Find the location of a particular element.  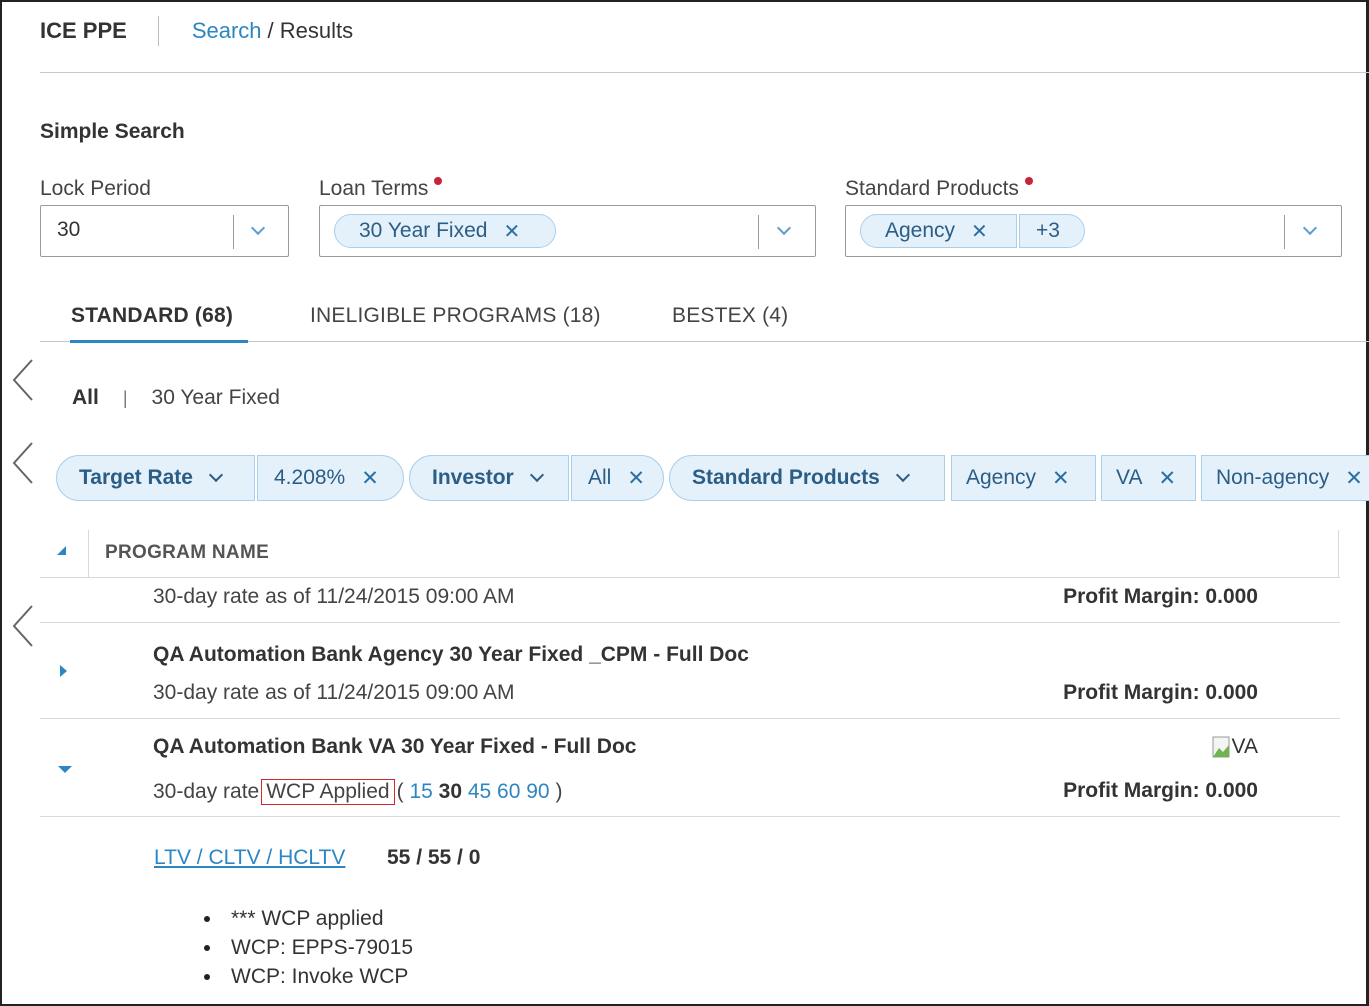

subfilter-term: 30 Year Fixed is located at coordinates (216, 398).